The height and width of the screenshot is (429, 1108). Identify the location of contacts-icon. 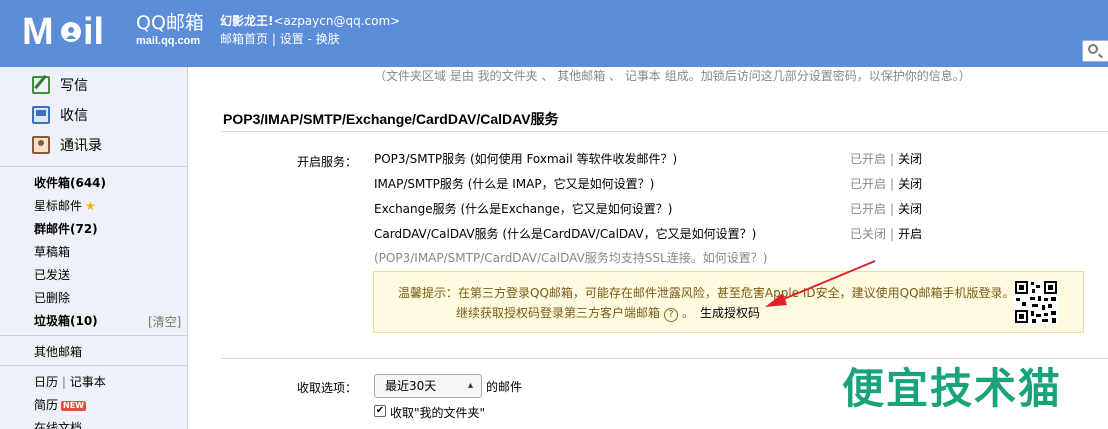
(41, 145).